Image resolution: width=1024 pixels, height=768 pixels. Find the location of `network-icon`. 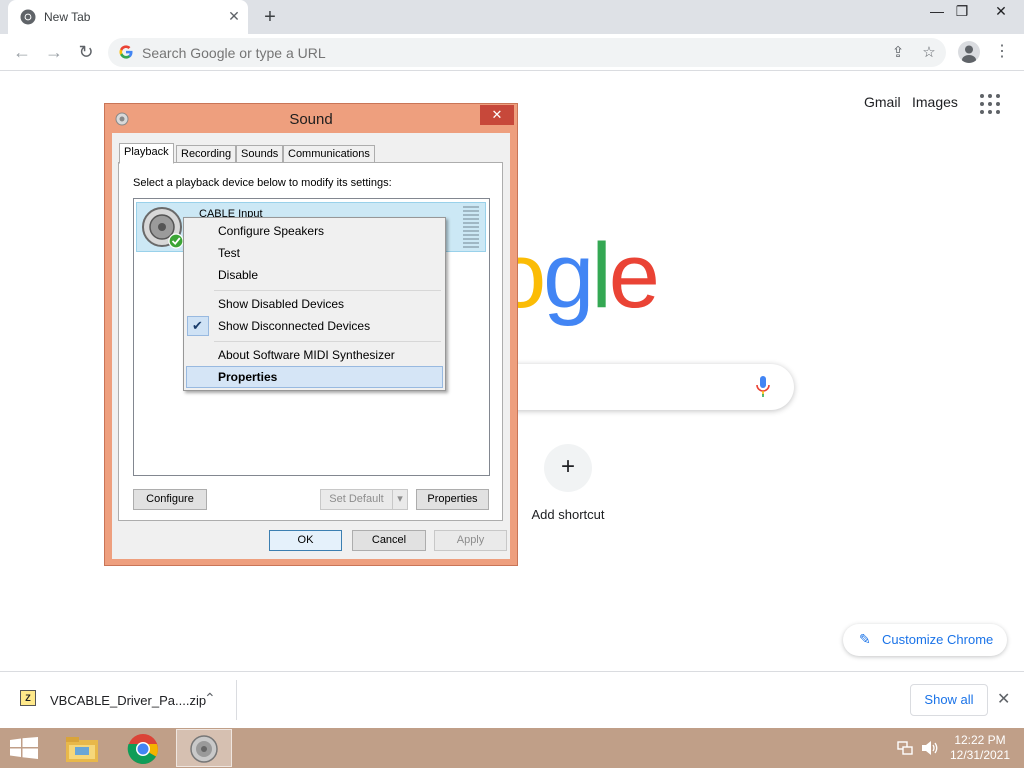

network-icon is located at coordinates (905, 748).